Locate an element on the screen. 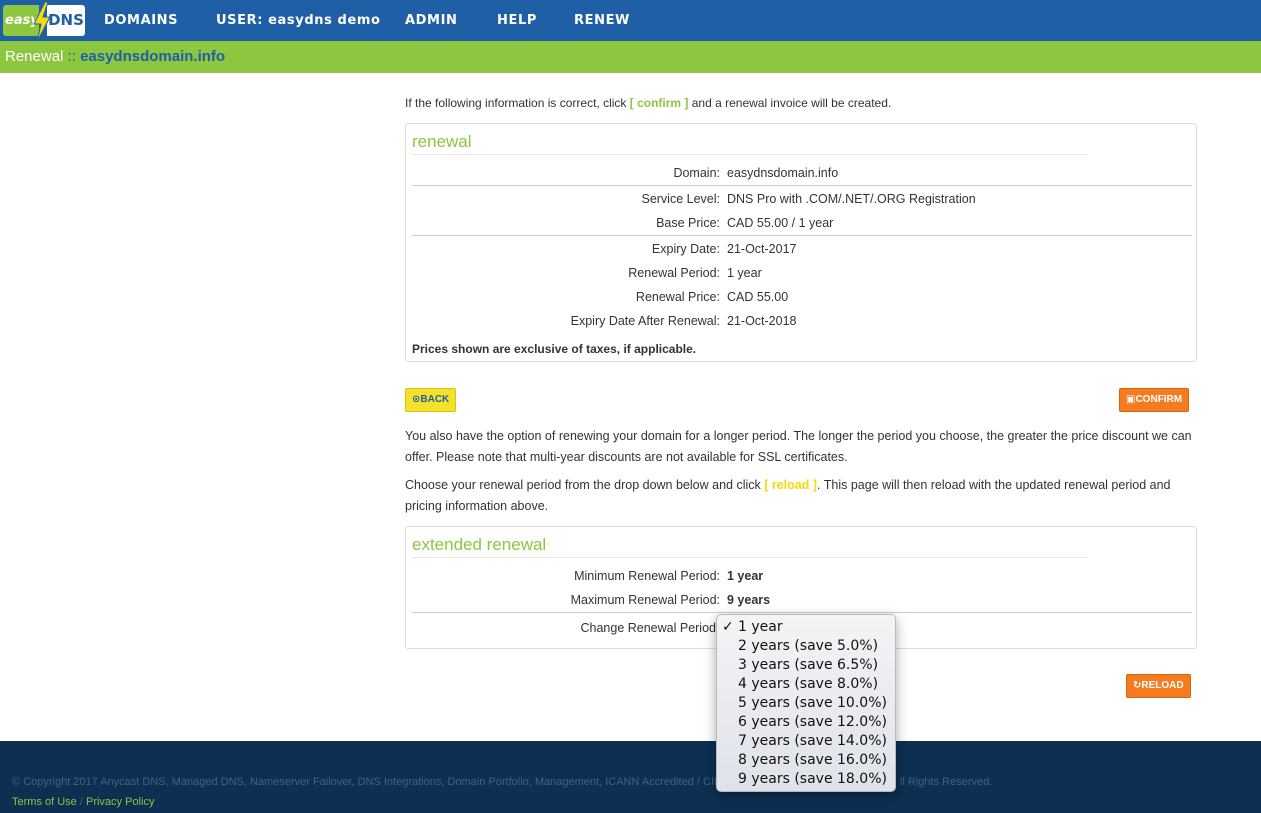  option-label: 1 year is located at coordinates (760, 627).